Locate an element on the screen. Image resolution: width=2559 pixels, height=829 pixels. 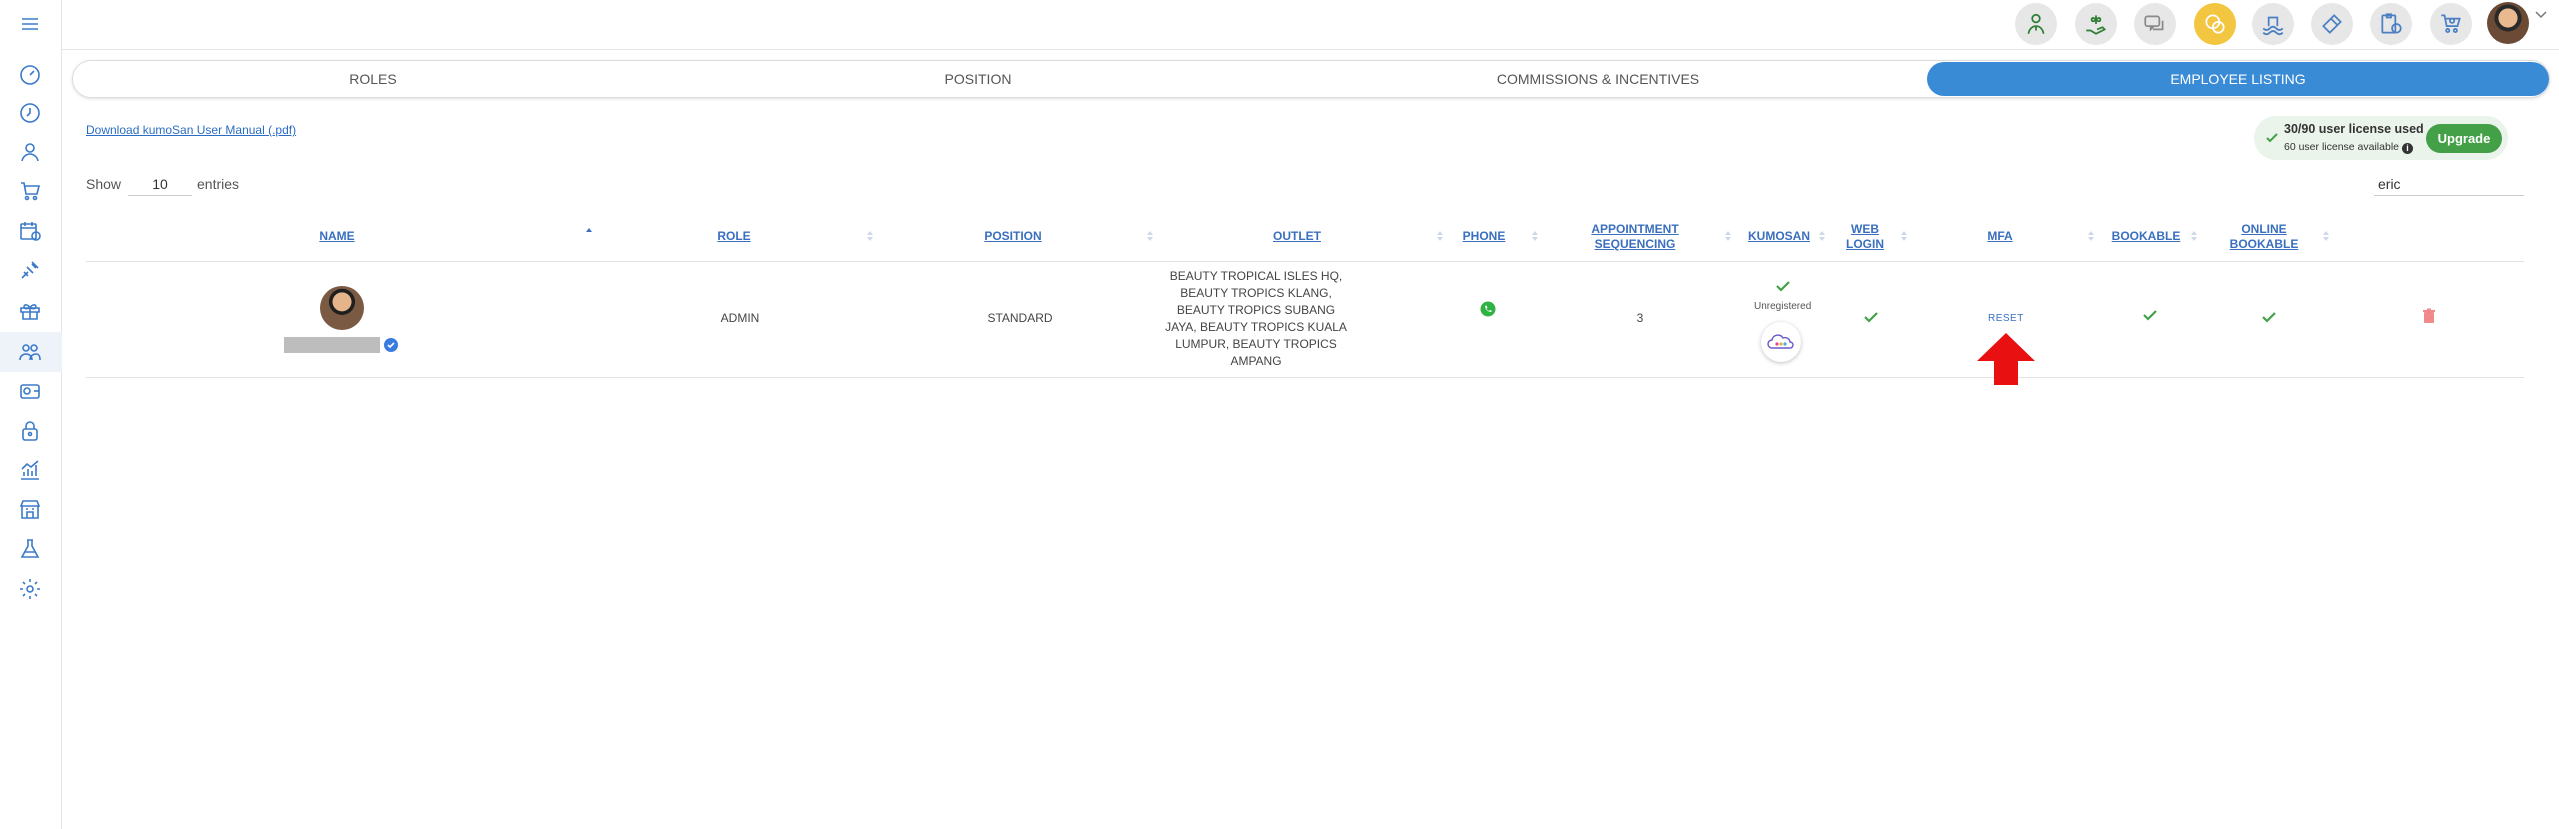
employees-icon is located at coordinates (30, 352).